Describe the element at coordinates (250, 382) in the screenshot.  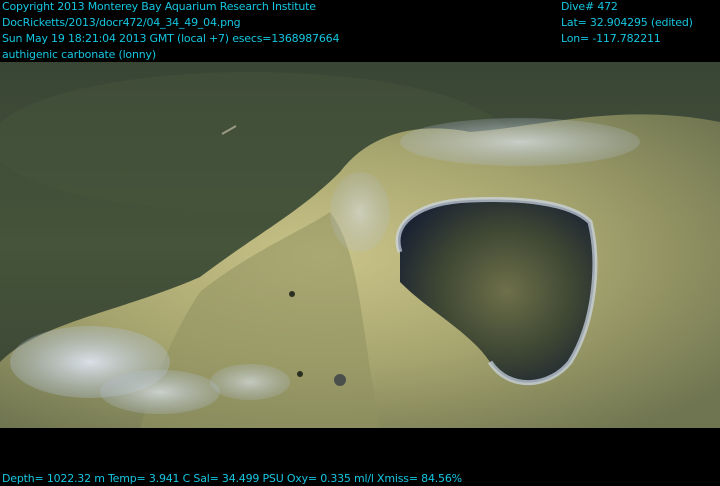
I see `bacterial-mat-center` at that location.